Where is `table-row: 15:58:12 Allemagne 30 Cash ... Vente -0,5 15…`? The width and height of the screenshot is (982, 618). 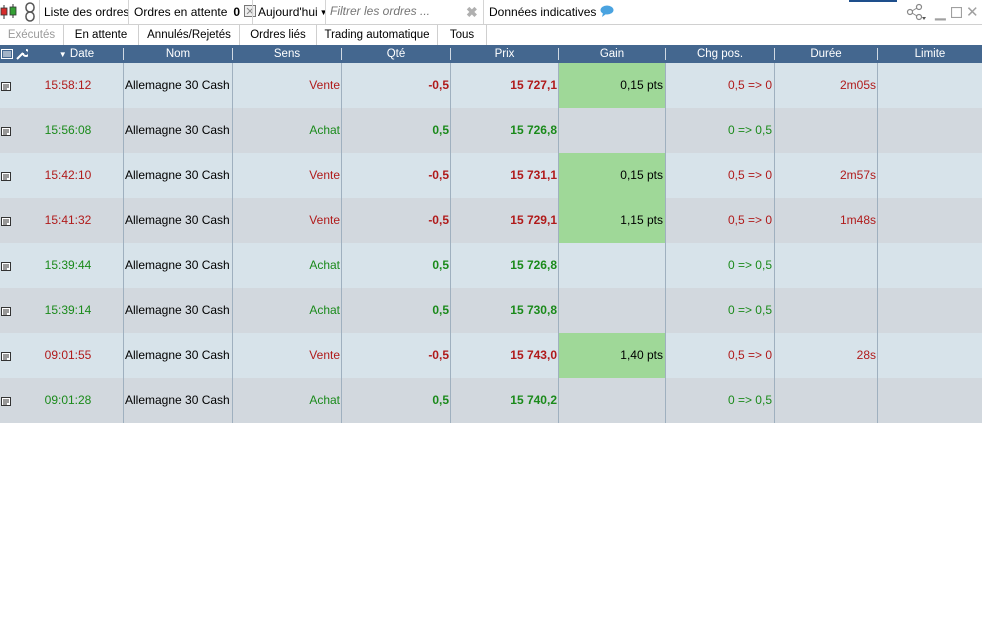
table-row: 15:58:12 Allemagne 30 Cash ... Vente -0,5 15… is located at coordinates (491, 85).